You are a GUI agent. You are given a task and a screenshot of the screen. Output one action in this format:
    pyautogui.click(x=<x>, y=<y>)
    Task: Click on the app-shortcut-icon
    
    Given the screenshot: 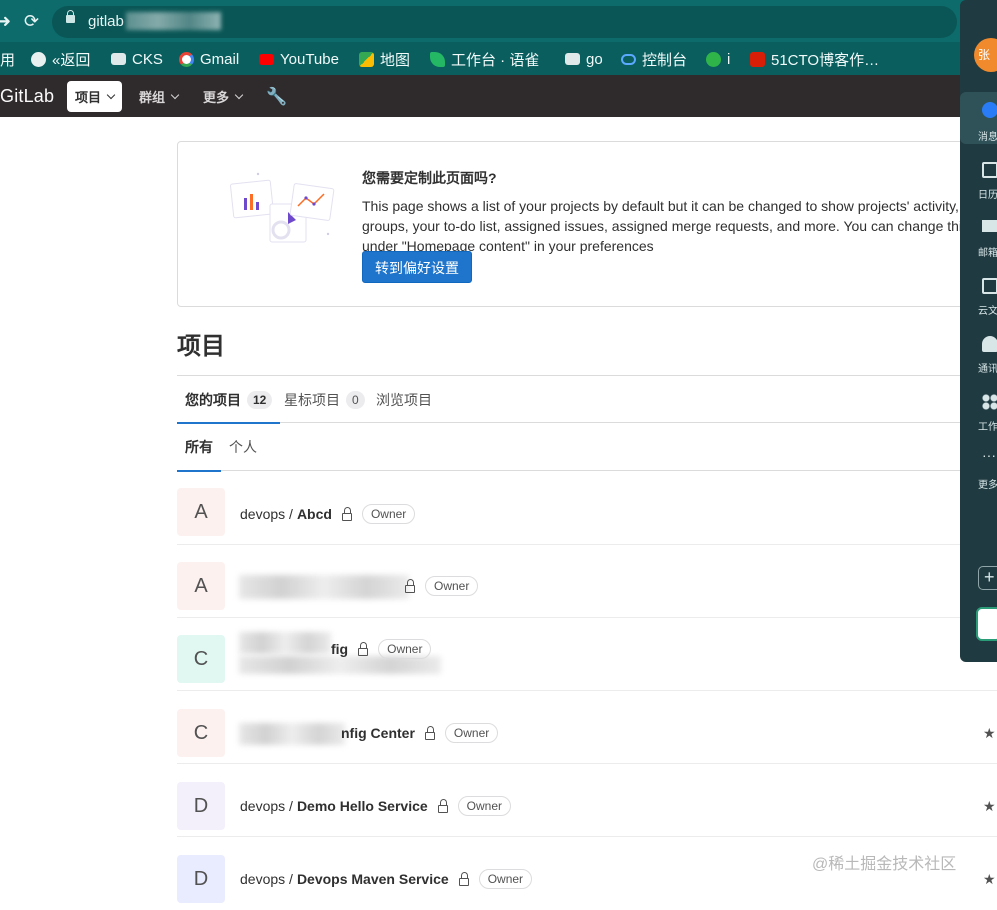 What is the action you would take?
    pyautogui.click(x=986, y=624)
    